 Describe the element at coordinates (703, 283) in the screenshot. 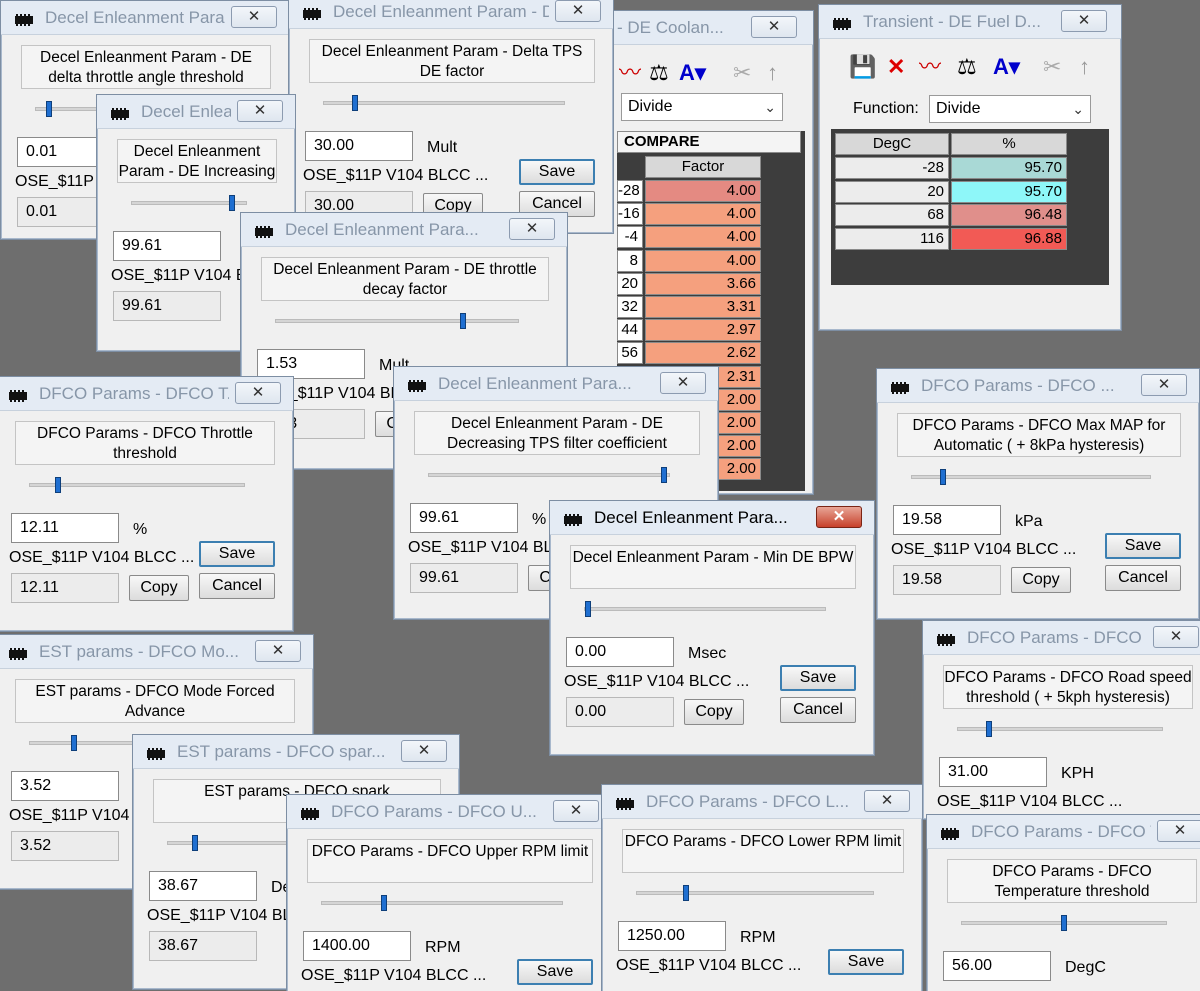

I see `table-row-factor: 3.66` at that location.